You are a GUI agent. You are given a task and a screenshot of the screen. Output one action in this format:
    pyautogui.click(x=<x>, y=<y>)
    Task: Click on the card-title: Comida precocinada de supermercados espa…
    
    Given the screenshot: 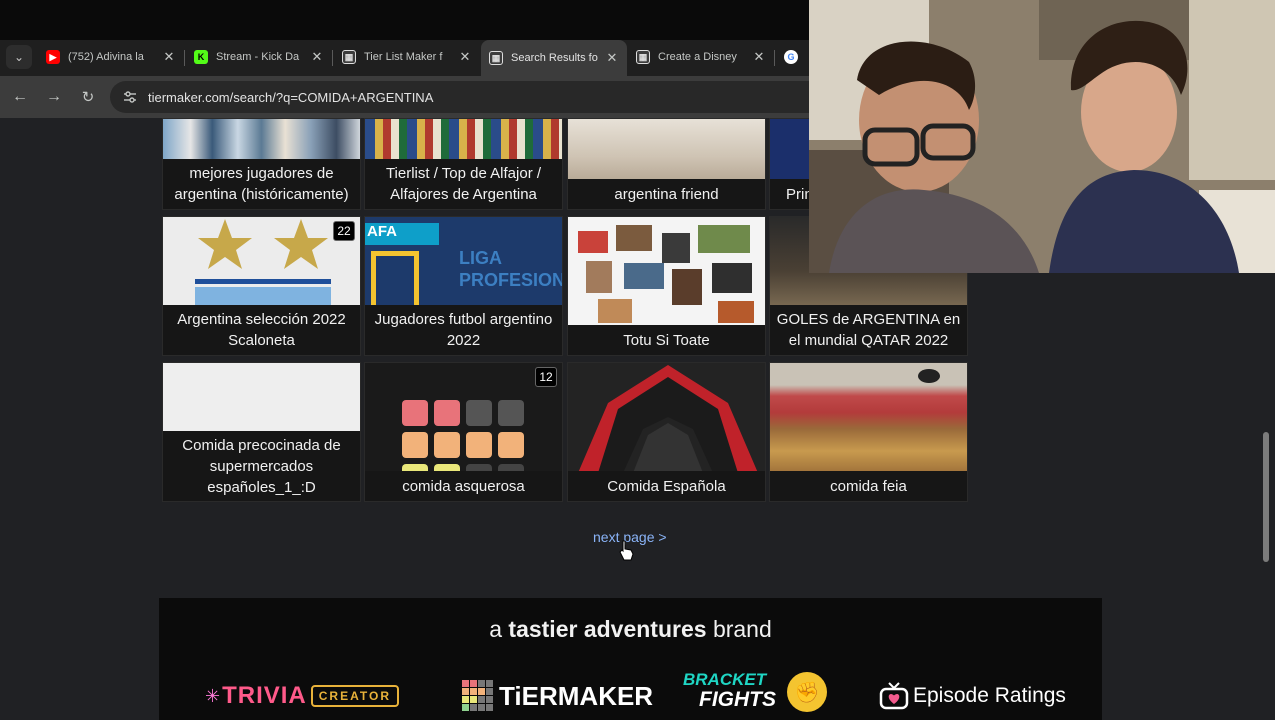 What is the action you would take?
    pyautogui.click(x=261, y=466)
    